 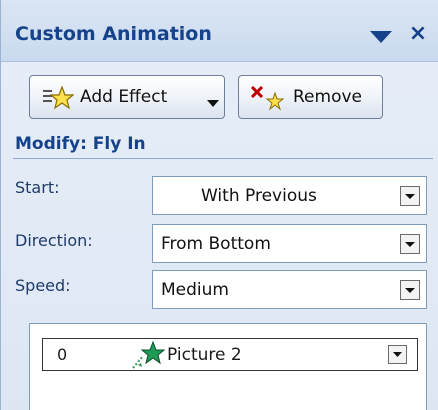 What do you see at coordinates (204, 355) in the screenshot?
I see `animation-item-name: Picture 2` at bounding box center [204, 355].